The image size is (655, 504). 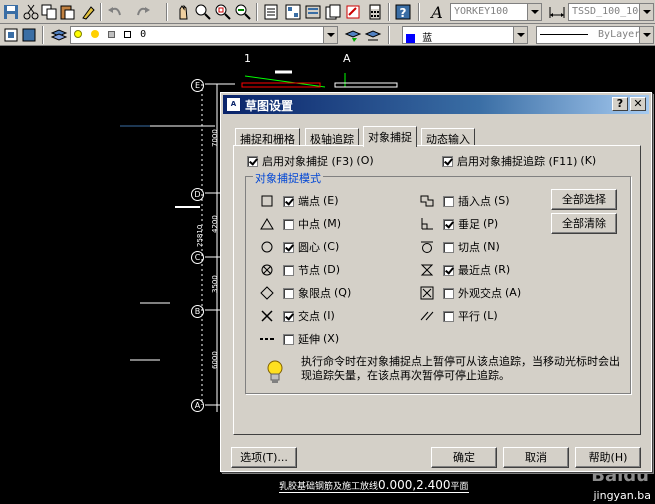 What do you see at coordinates (11, 12) in the screenshot?
I see `save-icon` at bounding box center [11, 12].